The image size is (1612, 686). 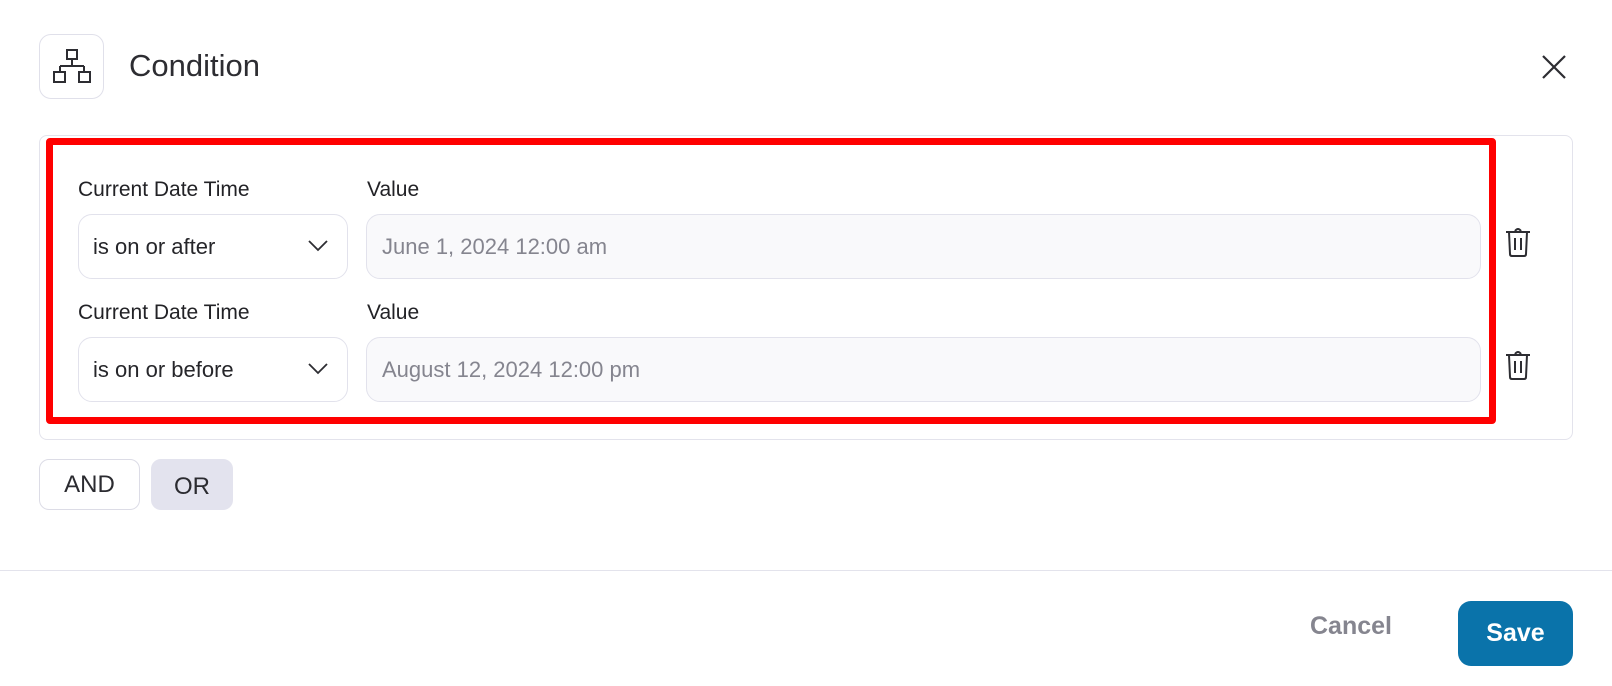 I want to click on condition-2-operator-value: is on or before, so click(x=163, y=369).